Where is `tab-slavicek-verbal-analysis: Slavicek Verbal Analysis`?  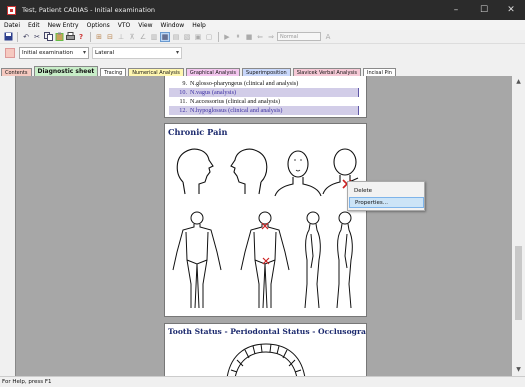 tab-slavicek-verbal-analysis: Slavicek Verbal Analysis is located at coordinates (327, 72).